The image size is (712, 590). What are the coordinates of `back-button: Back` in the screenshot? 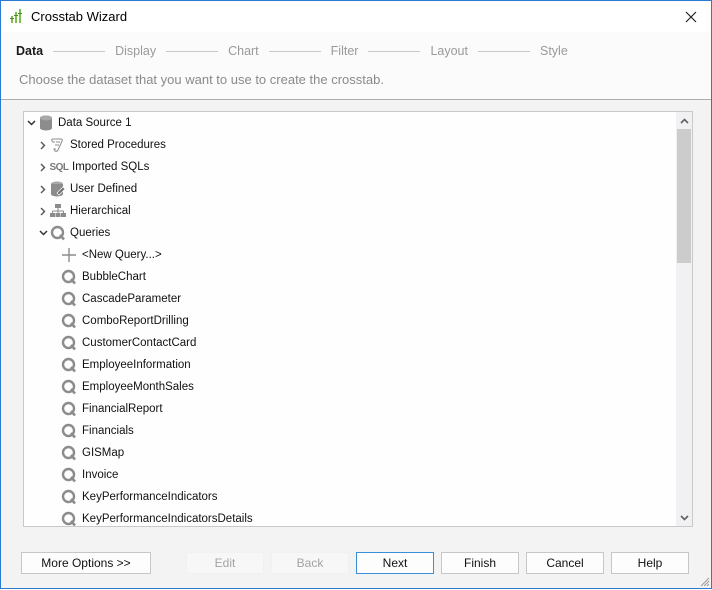 It's located at (310, 563).